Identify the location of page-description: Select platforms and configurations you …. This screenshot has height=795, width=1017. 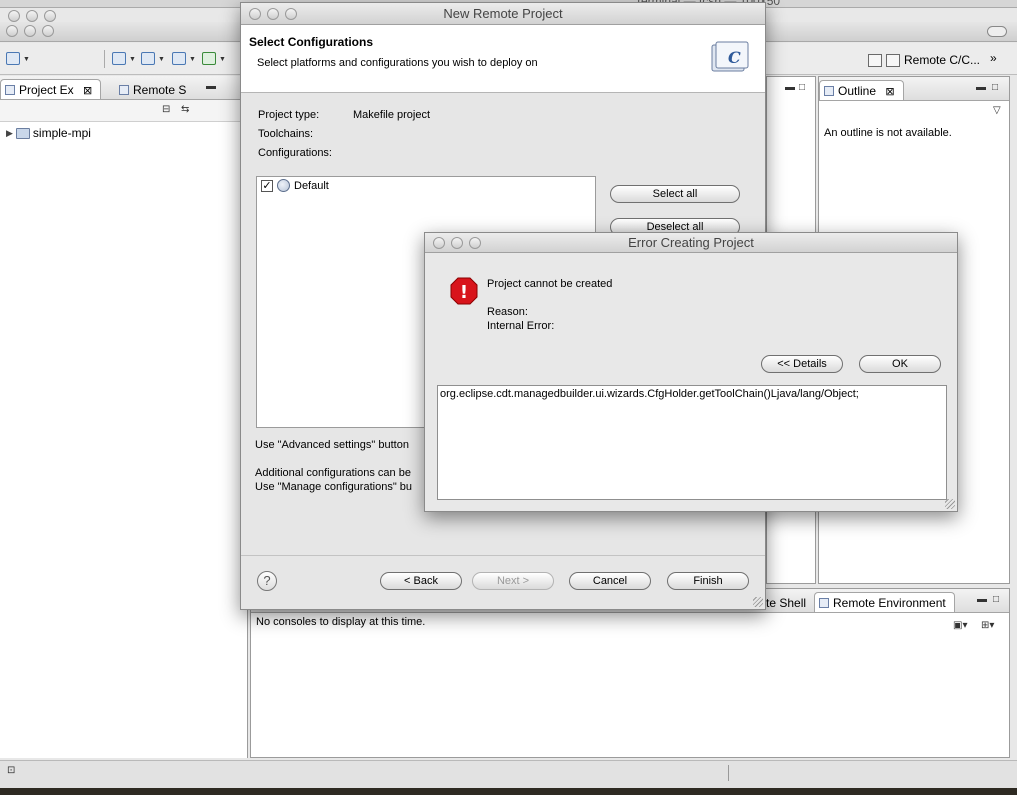
(397, 63).